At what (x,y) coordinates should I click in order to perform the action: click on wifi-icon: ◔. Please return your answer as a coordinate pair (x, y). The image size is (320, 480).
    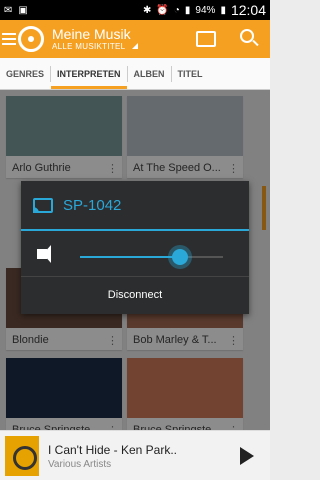
    Looking at the image, I should click on (176, 10).